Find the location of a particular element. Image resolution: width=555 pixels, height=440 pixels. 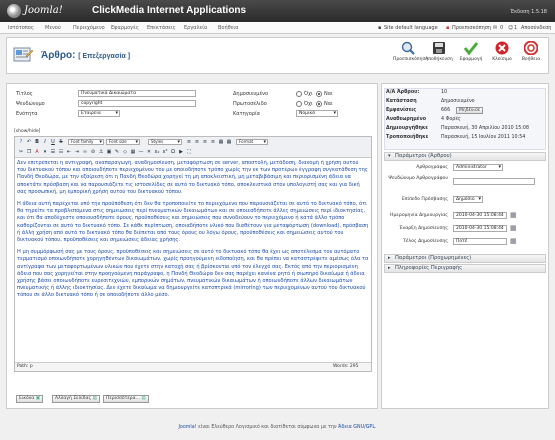

help-icon: ? is located at coordinates (21, 142).